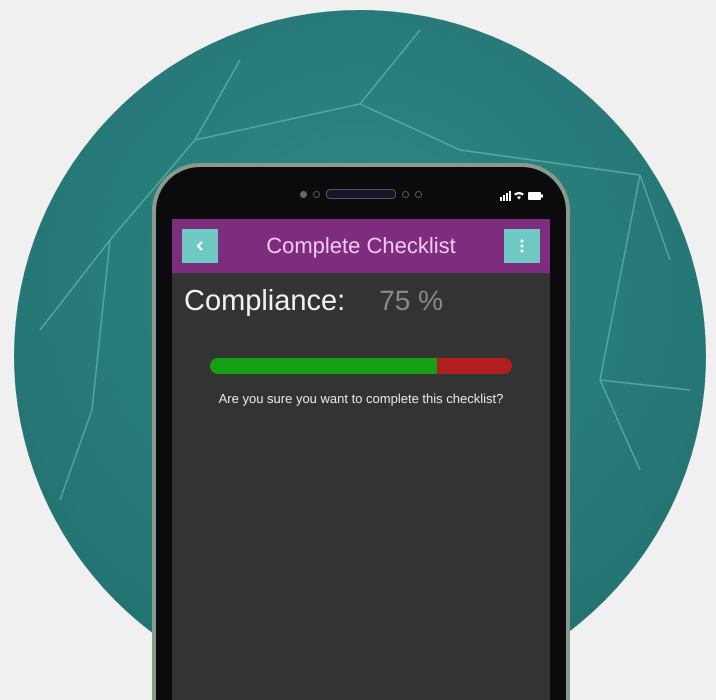 Image resolution: width=716 pixels, height=700 pixels. Describe the element at coordinates (265, 301) in the screenshot. I see `compliance-label: Compliance:` at that location.